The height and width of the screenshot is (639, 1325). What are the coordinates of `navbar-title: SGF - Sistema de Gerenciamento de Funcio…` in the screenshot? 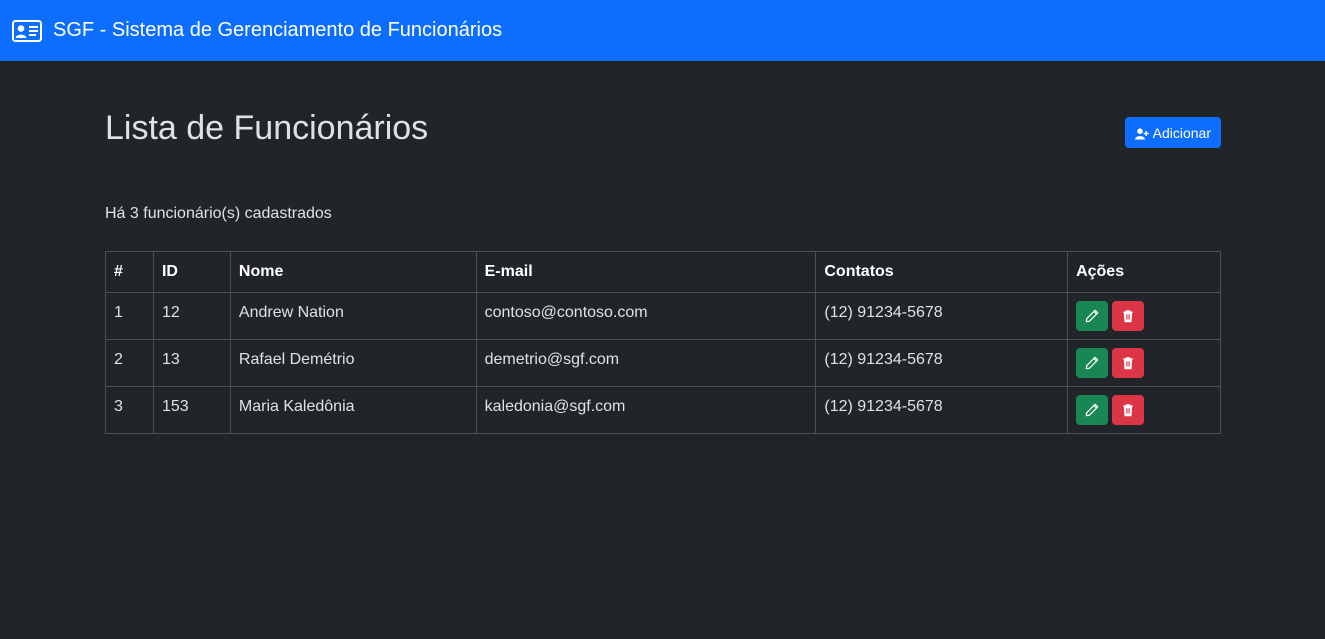 It's located at (278, 30).